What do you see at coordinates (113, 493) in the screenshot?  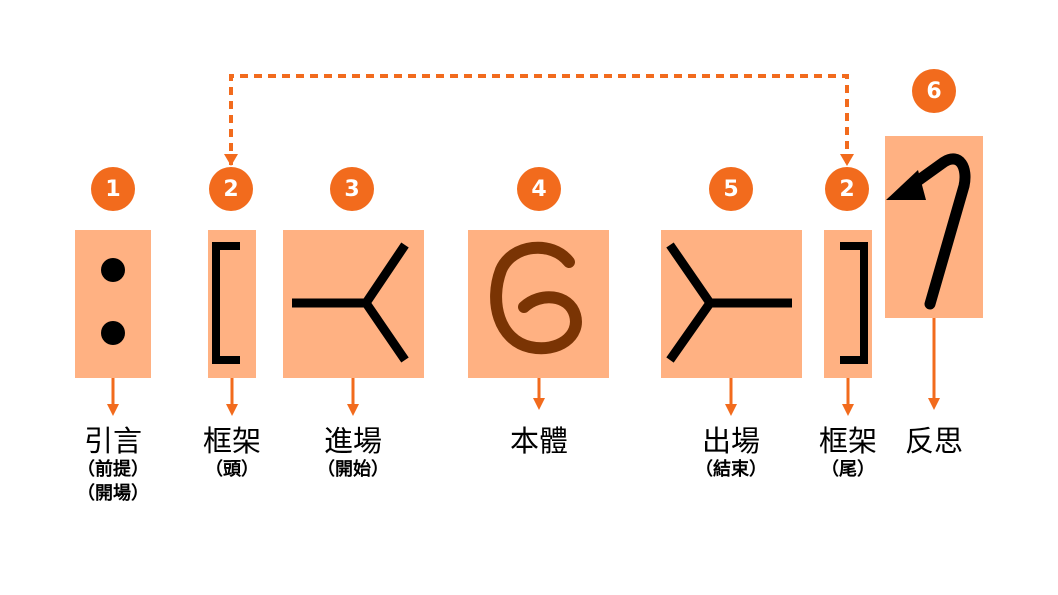 I see `stage-1-sub-2: （開場）` at bounding box center [113, 493].